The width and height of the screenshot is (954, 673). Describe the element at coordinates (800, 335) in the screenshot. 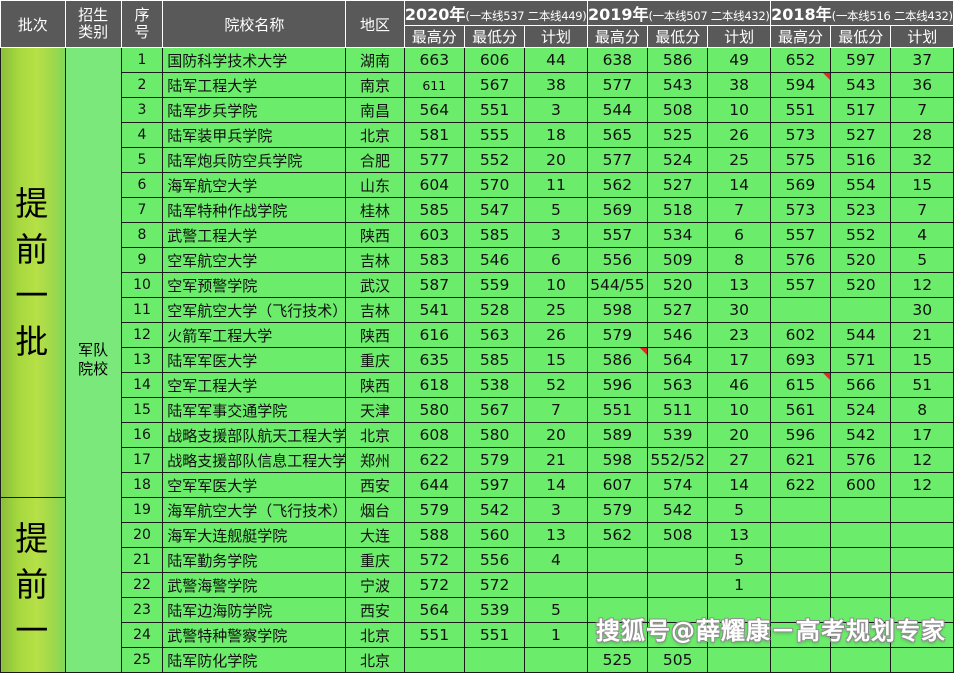

I see `cell-2018-max: 602` at that location.